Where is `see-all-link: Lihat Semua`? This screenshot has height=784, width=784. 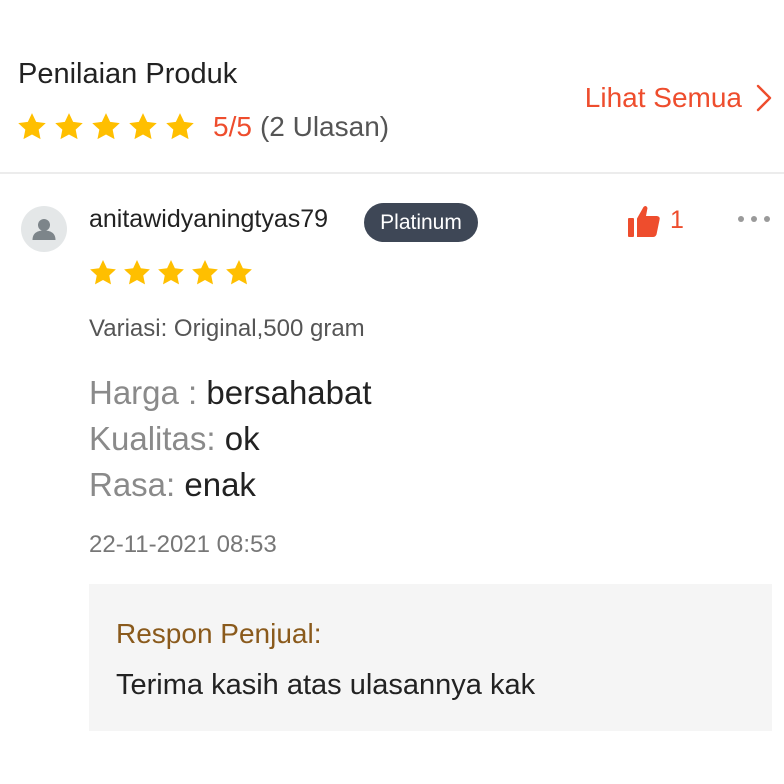
see-all-link: Lihat Semua is located at coordinates (679, 98).